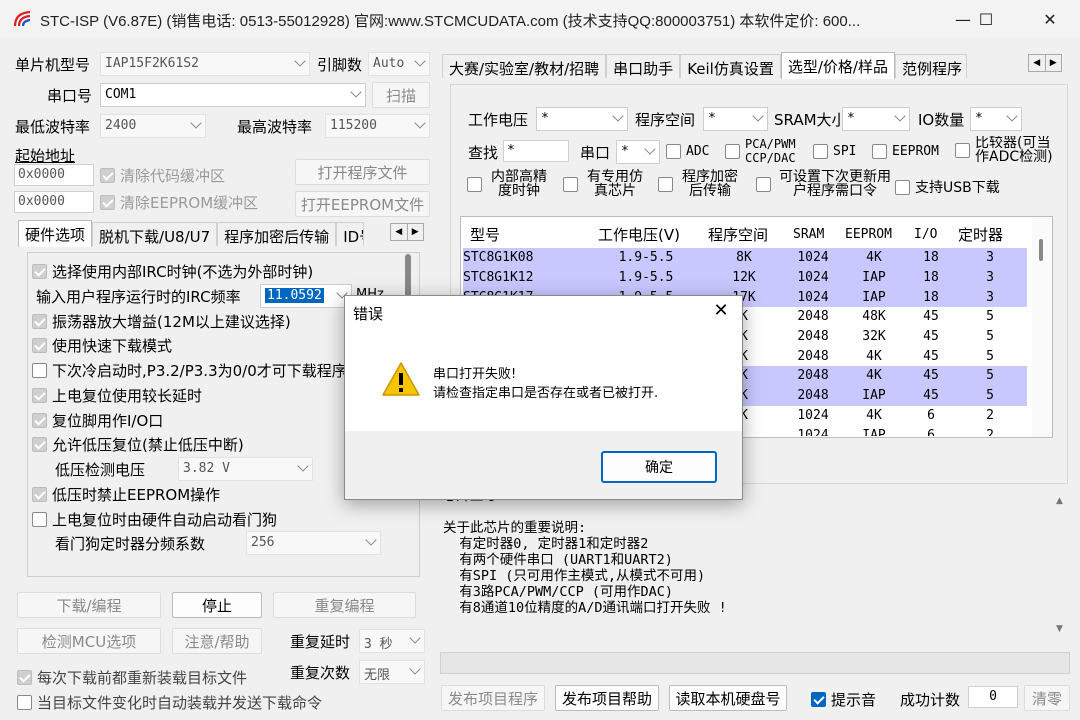 This screenshot has height=720, width=1080. I want to click on column-header-timer: 定时器, so click(980, 234).